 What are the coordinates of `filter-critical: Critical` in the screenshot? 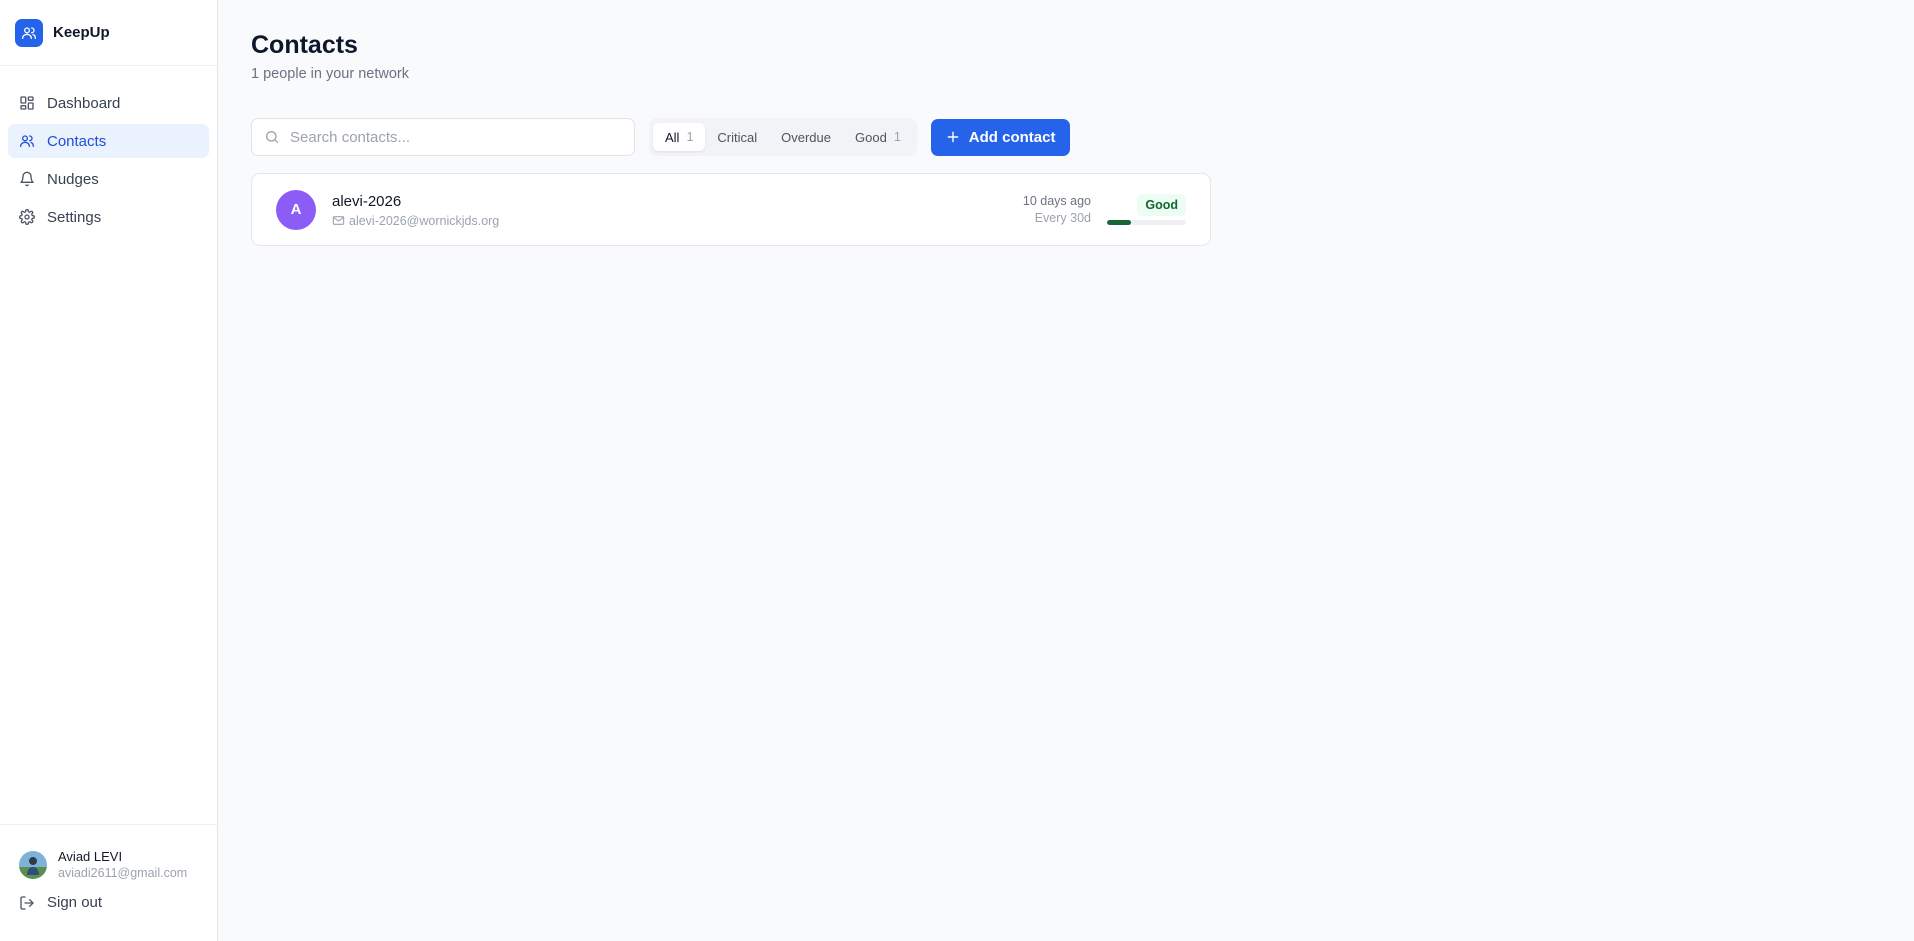 It's located at (737, 137).